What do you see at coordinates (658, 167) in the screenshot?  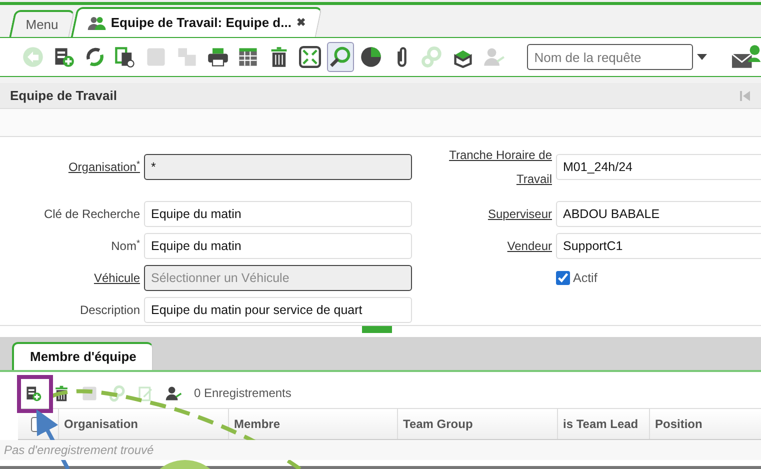 I see `input-field: M01_24h/24` at bounding box center [658, 167].